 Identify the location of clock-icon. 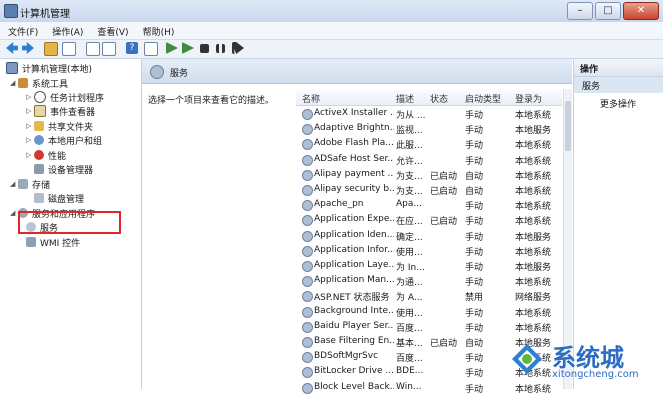
(40, 97).